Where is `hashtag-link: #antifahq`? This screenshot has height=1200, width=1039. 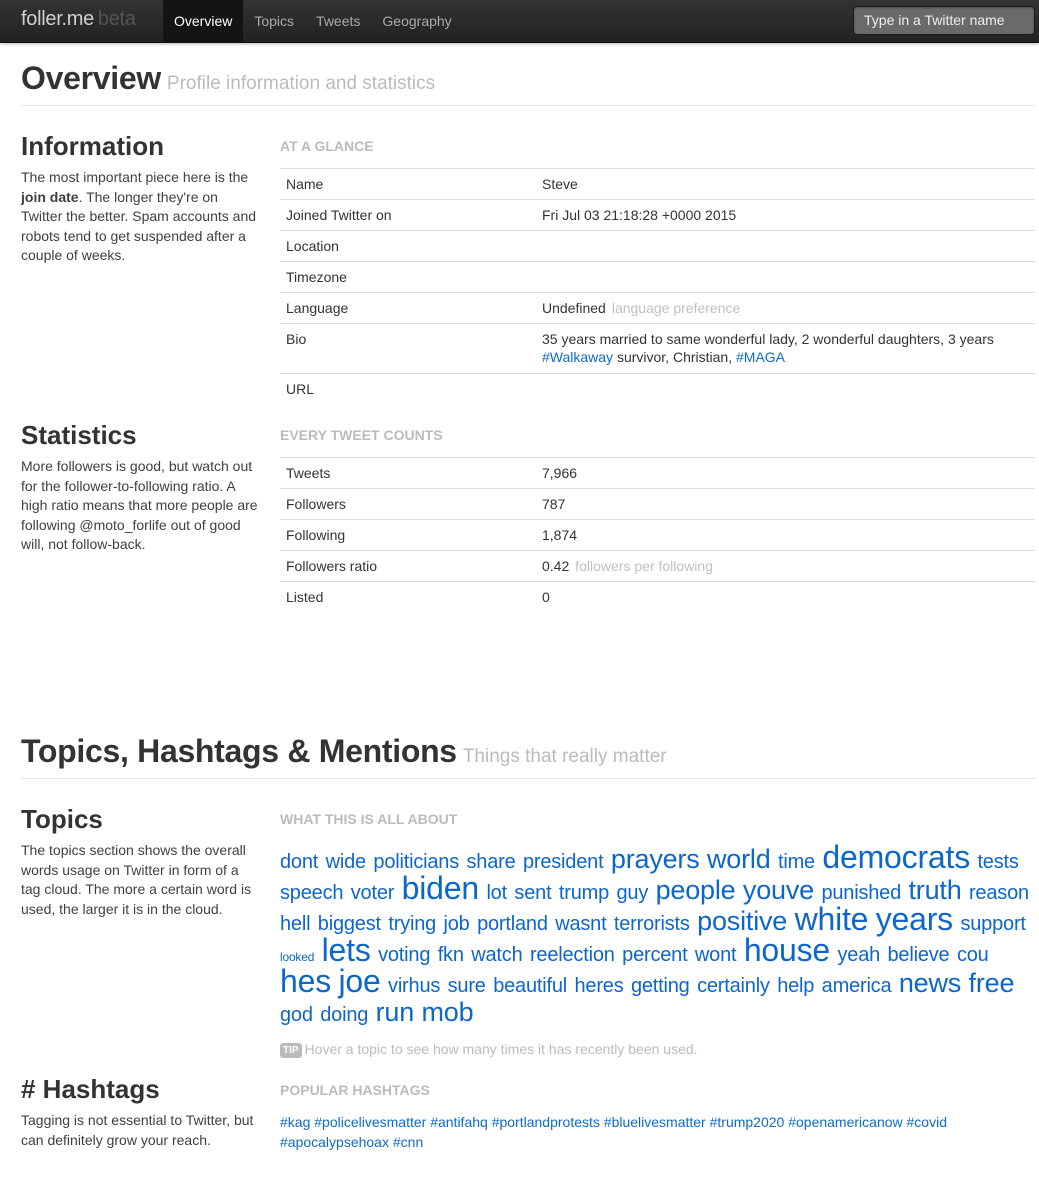
hashtag-link: #antifahq is located at coordinates (459, 1122).